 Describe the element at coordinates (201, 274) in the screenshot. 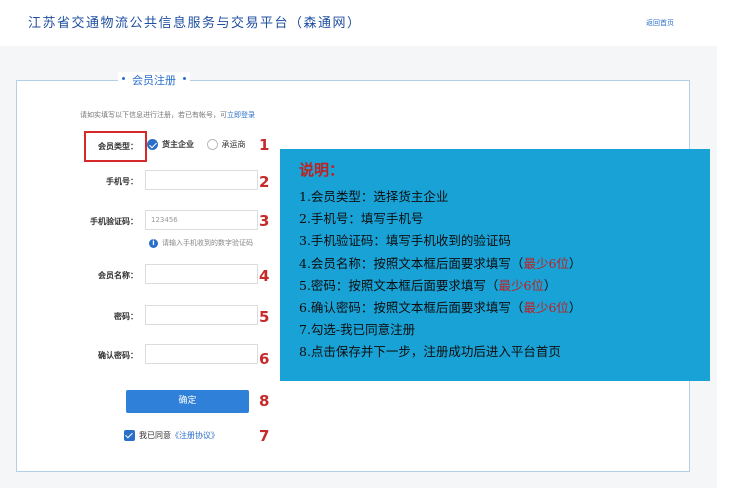

I see `member-name-input` at that location.